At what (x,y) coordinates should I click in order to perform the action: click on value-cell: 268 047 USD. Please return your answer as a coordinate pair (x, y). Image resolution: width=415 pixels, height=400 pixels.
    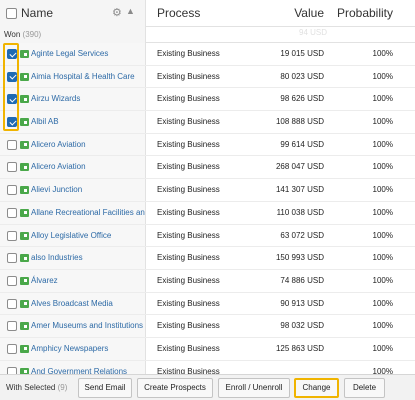
    Looking at the image, I should click on (299, 167).